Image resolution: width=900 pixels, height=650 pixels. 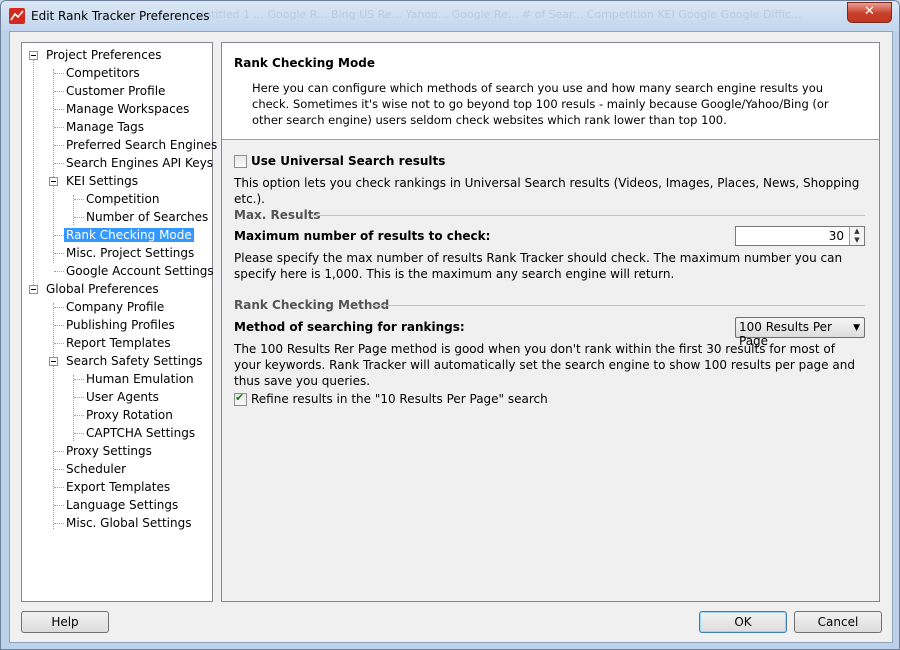 I want to click on tree-item-label: Misc. Global Settings, so click(x=129, y=523).